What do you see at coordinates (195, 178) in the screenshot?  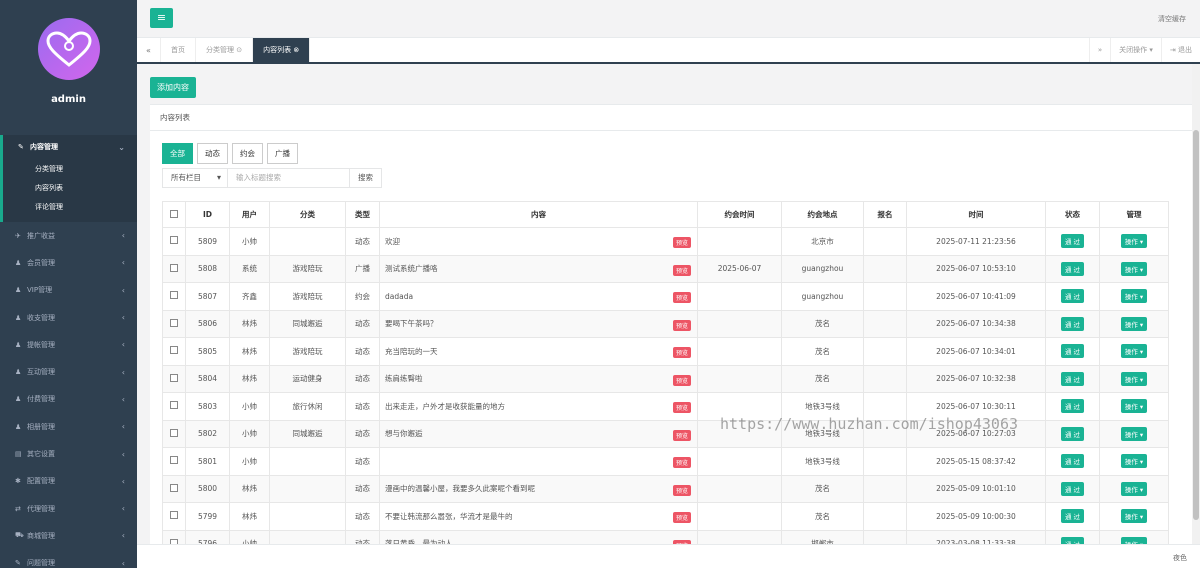 I see `category-select: 所有栏目` at bounding box center [195, 178].